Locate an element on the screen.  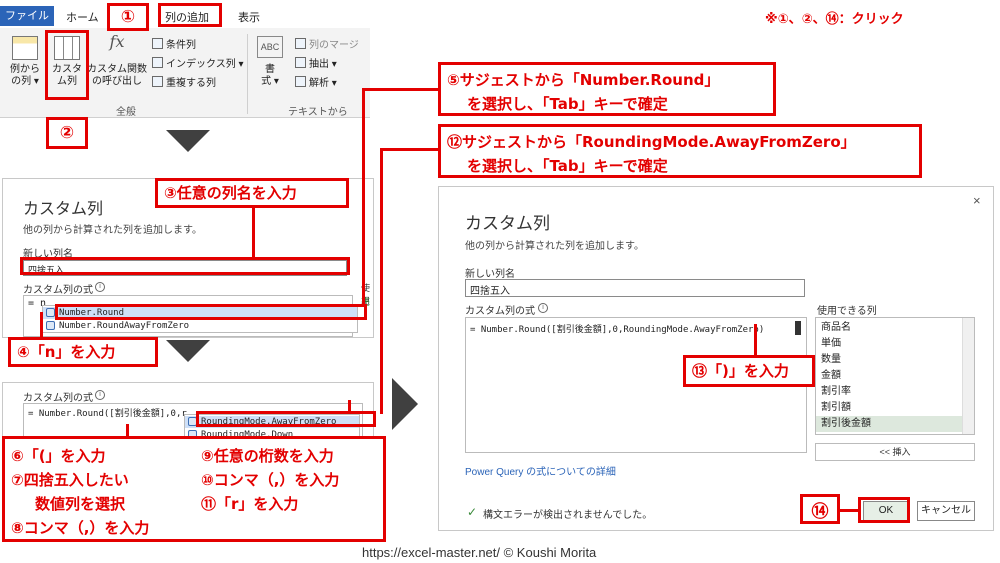
conditional-icon is located at coordinates (157, 43).